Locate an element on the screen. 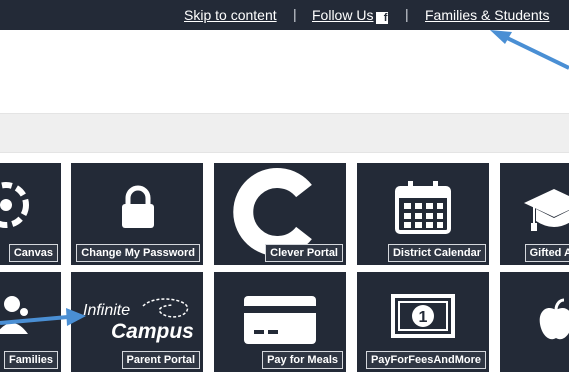 This screenshot has height=372, width=569. tile-label: Clever Portal is located at coordinates (304, 253).